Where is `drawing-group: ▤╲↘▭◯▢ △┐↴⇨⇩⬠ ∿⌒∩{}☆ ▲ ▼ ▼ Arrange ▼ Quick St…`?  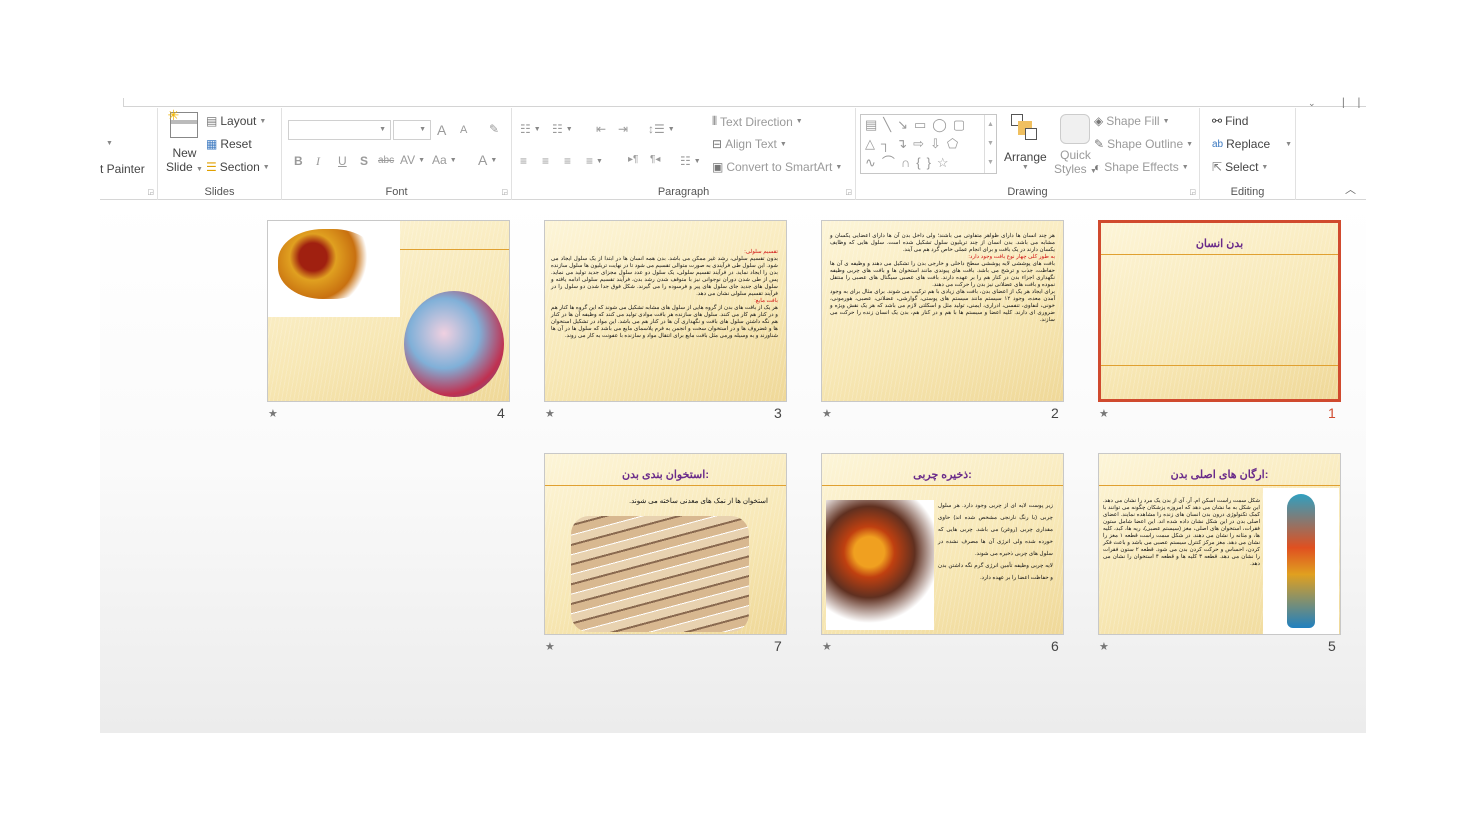
drawing-group: ▤╲↘▭◯▢ △┐↴⇨⇩⬠ ∿⌒∩{}☆ ▲ ▼ ▼ Arrange ▼ Quick St… is located at coordinates (1028, 154).